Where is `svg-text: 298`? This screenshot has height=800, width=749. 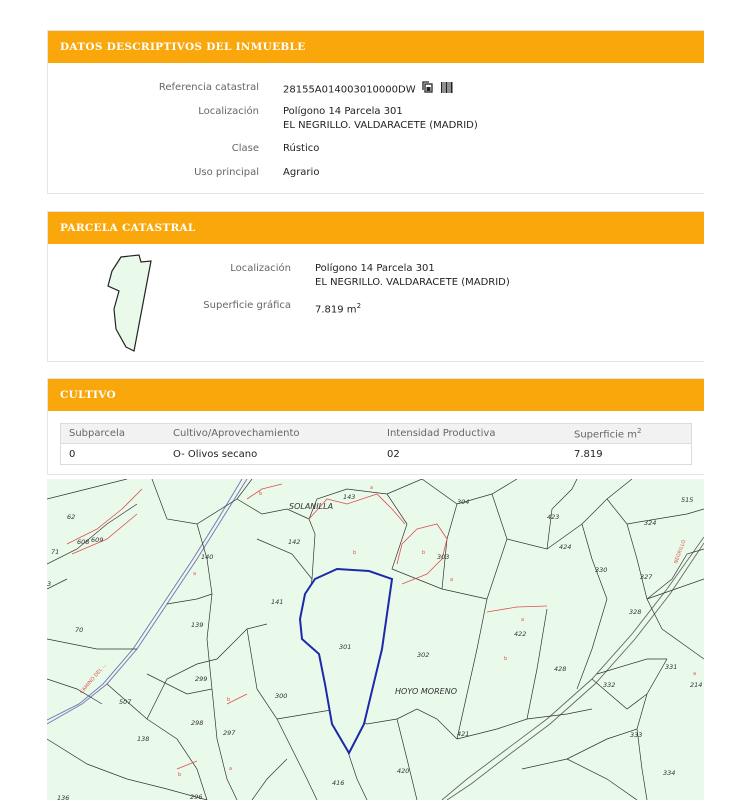 svg-text: 298 is located at coordinates (197, 723).